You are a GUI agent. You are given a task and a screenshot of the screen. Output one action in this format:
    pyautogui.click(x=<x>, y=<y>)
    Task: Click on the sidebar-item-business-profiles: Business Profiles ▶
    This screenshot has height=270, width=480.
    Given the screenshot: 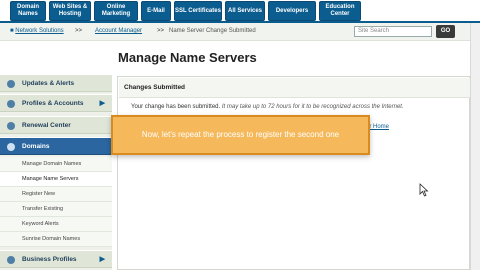 What is the action you would take?
    pyautogui.click(x=56, y=259)
    